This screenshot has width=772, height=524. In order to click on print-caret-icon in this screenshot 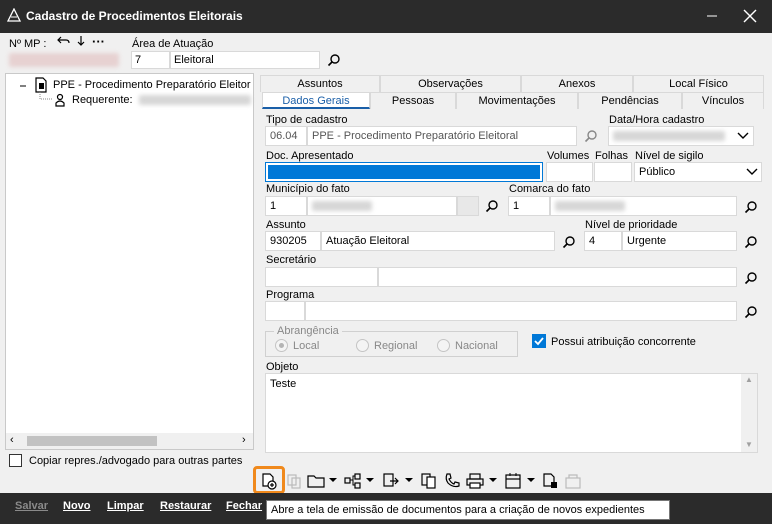, I will do `click(493, 480)`.